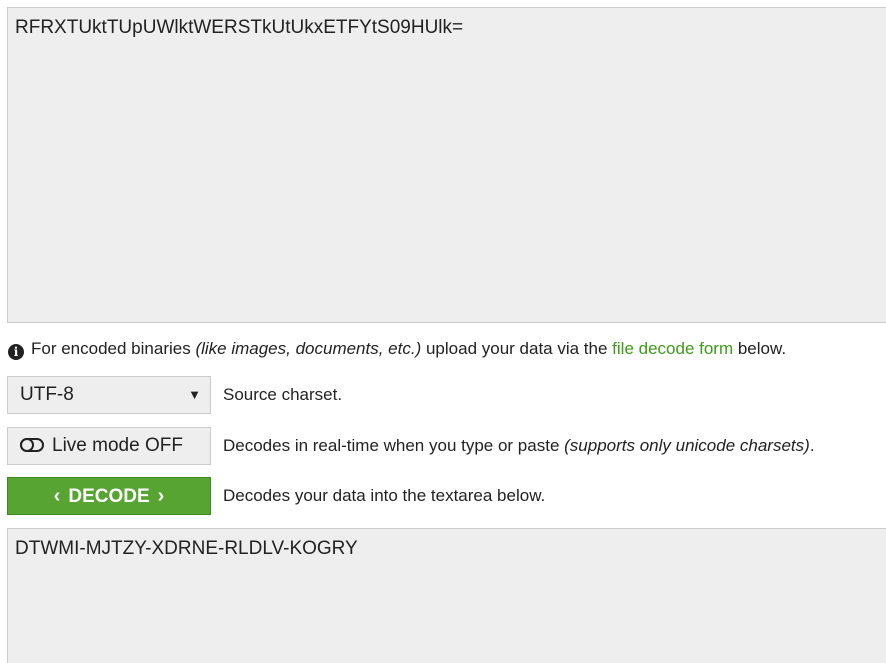  I want to click on live-mode-label: Live mode OFF, so click(117, 445).